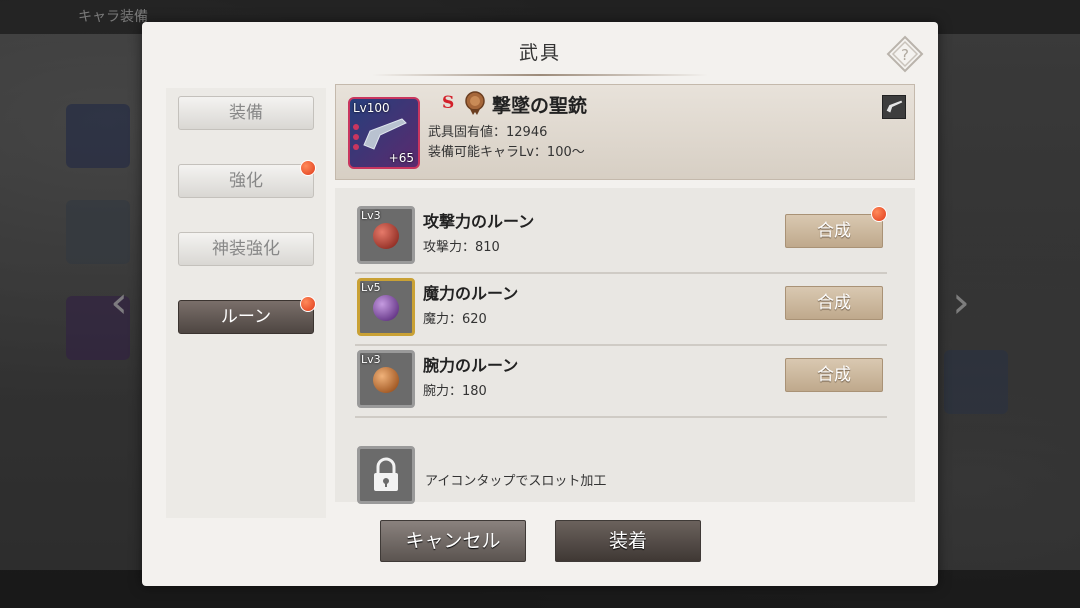  Describe the element at coordinates (621, 238) in the screenshot. I see `rune-row: Lv3 攻撃力のルーン 攻撃力：810 合成` at that location.